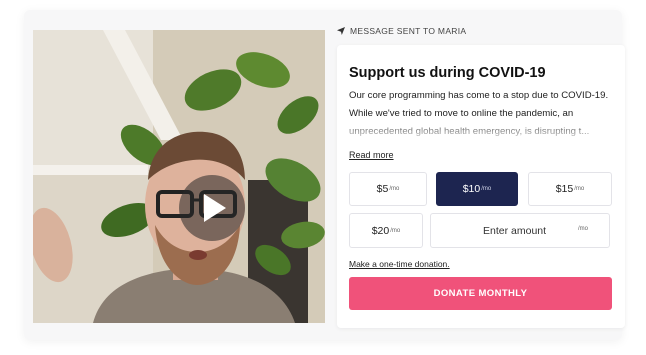  I want to click on amount-option-15: $15/mo, so click(570, 189).